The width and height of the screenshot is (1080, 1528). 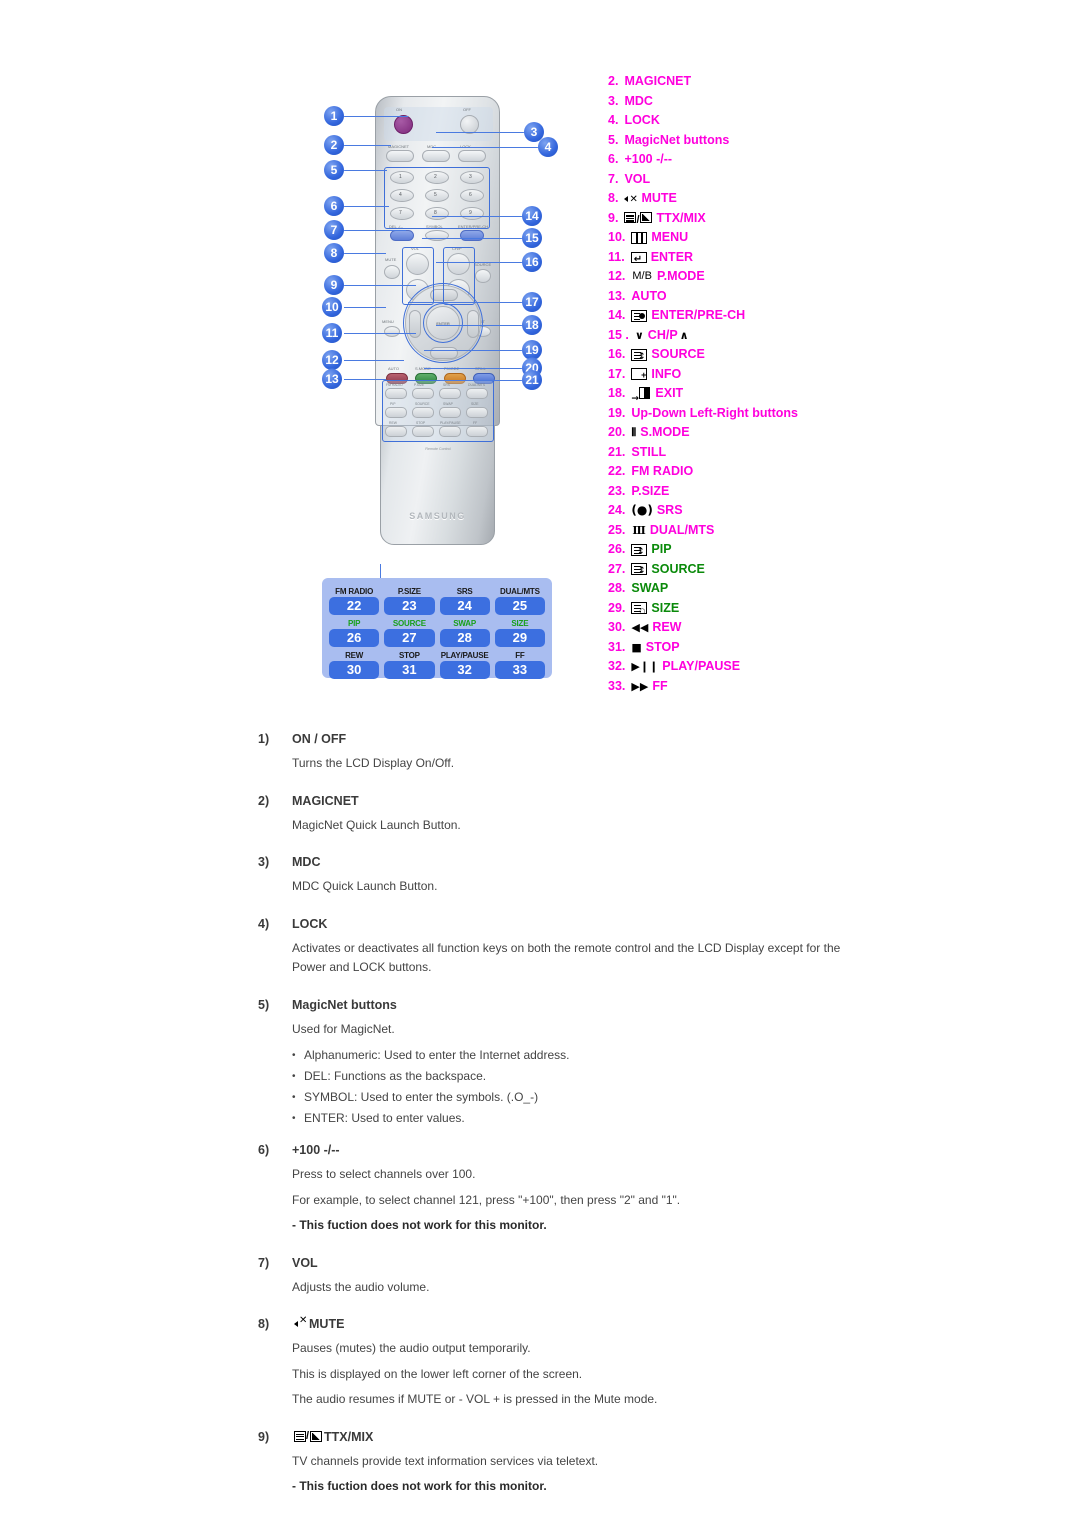 What do you see at coordinates (617, 529) in the screenshot?
I see `legend-number: 25.` at bounding box center [617, 529].